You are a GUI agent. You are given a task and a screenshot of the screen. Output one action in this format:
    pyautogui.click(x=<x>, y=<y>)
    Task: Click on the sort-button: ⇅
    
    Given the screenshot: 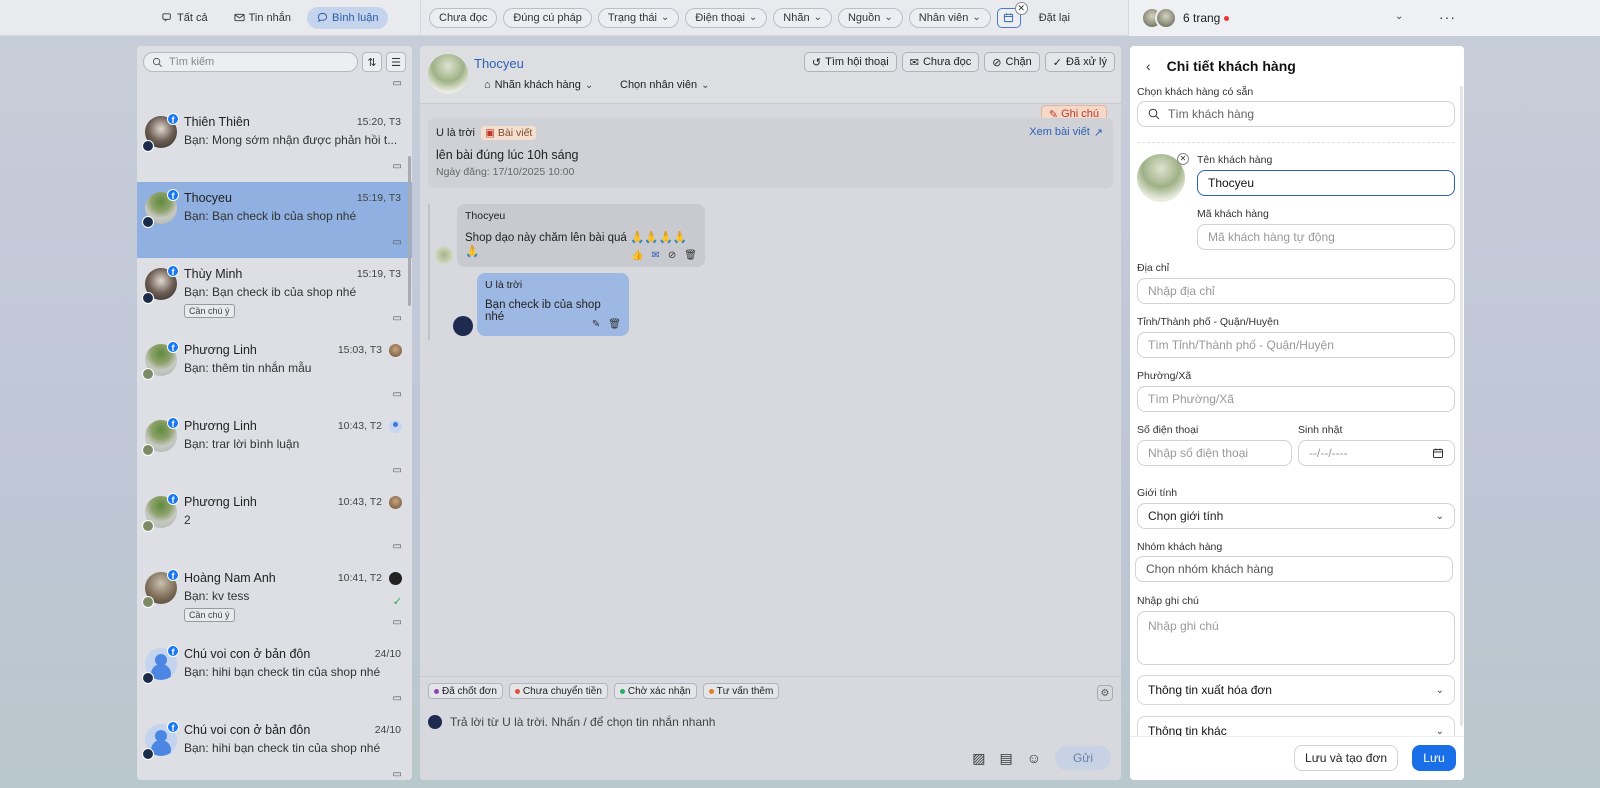 What is the action you would take?
    pyautogui.click(x=372, y=62)
    